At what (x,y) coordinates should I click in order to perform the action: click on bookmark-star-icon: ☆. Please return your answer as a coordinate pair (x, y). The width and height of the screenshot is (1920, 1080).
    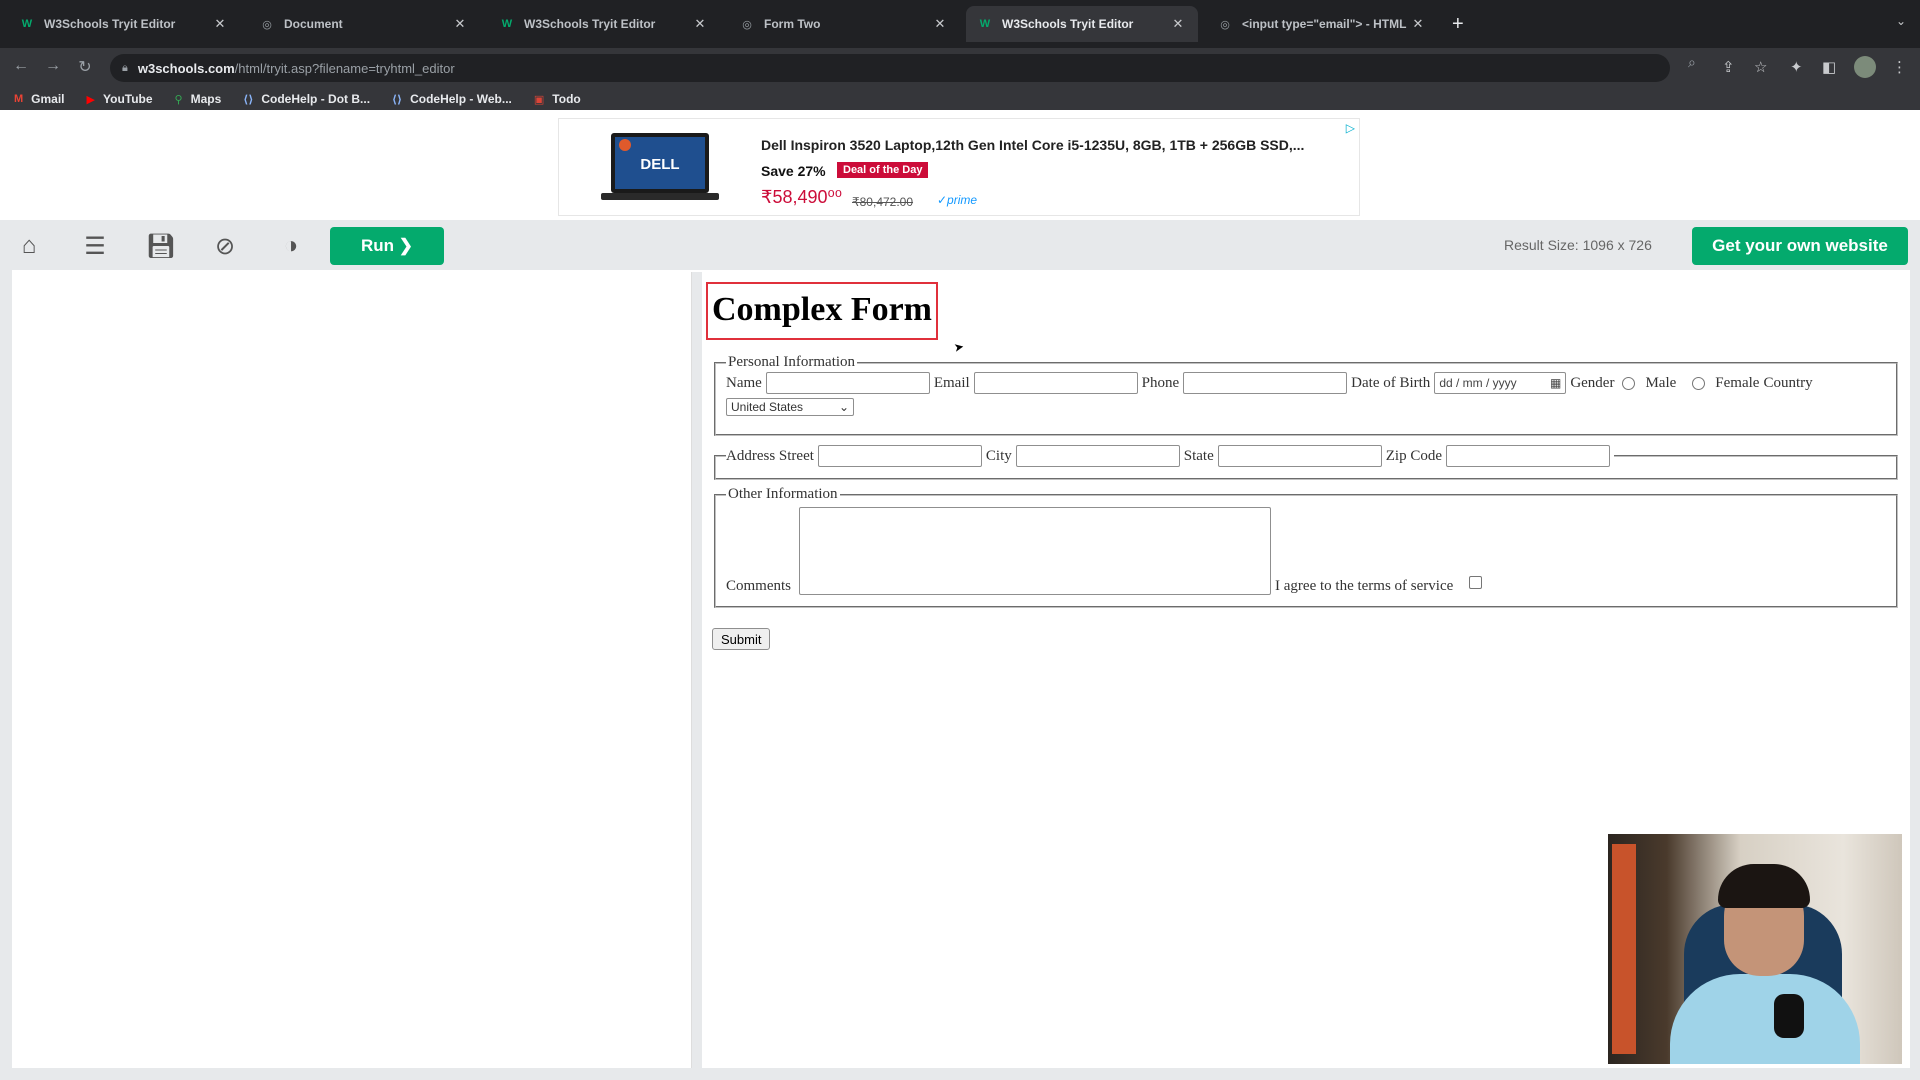
    Looking at the image, I should click on (1760, 67).